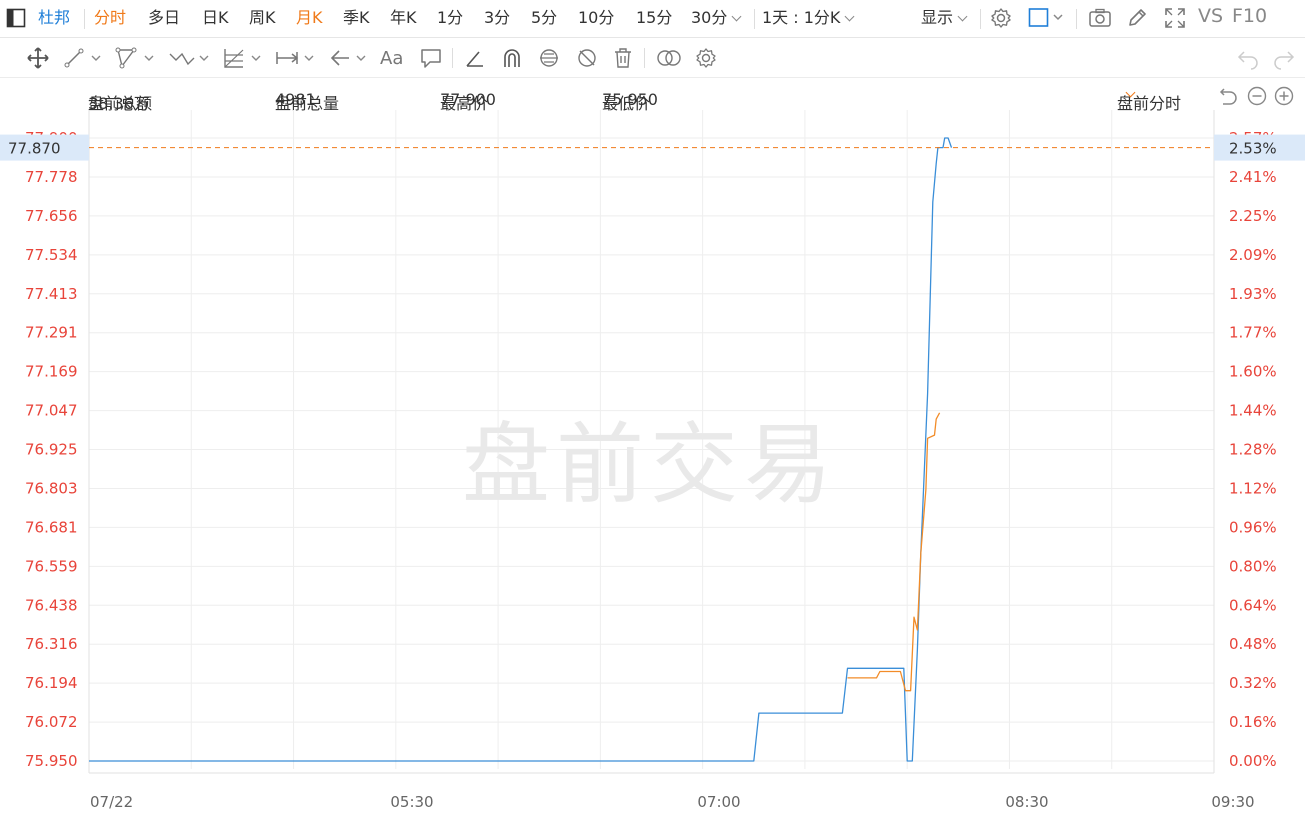 The width and height of the screenshot is (1305, 831). Describe the element at coordinates (1253, 566) in the screenshot. I see `pct-tick-label: 0.80%` at that location.